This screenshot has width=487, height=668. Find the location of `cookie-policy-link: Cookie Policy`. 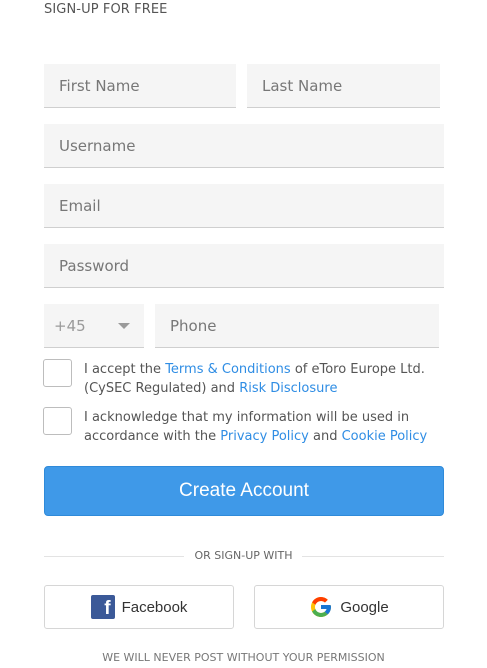

cookie-policy-link: Cookie Policy is located at coordinates (385, 436).